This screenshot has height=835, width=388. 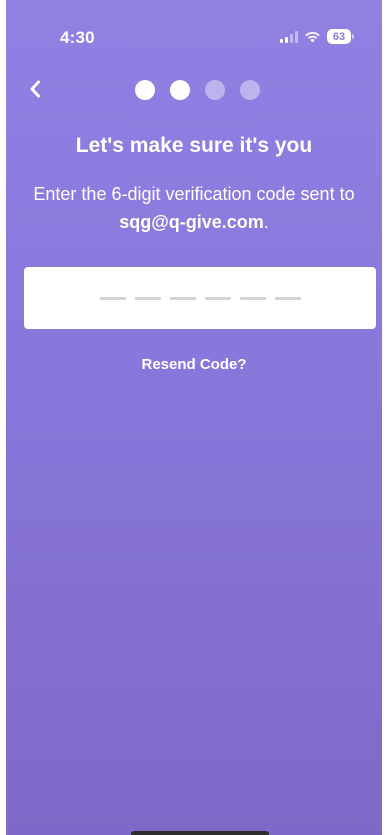 I want to click on status-bar: 4:30 63, so click(x=194, y=28).